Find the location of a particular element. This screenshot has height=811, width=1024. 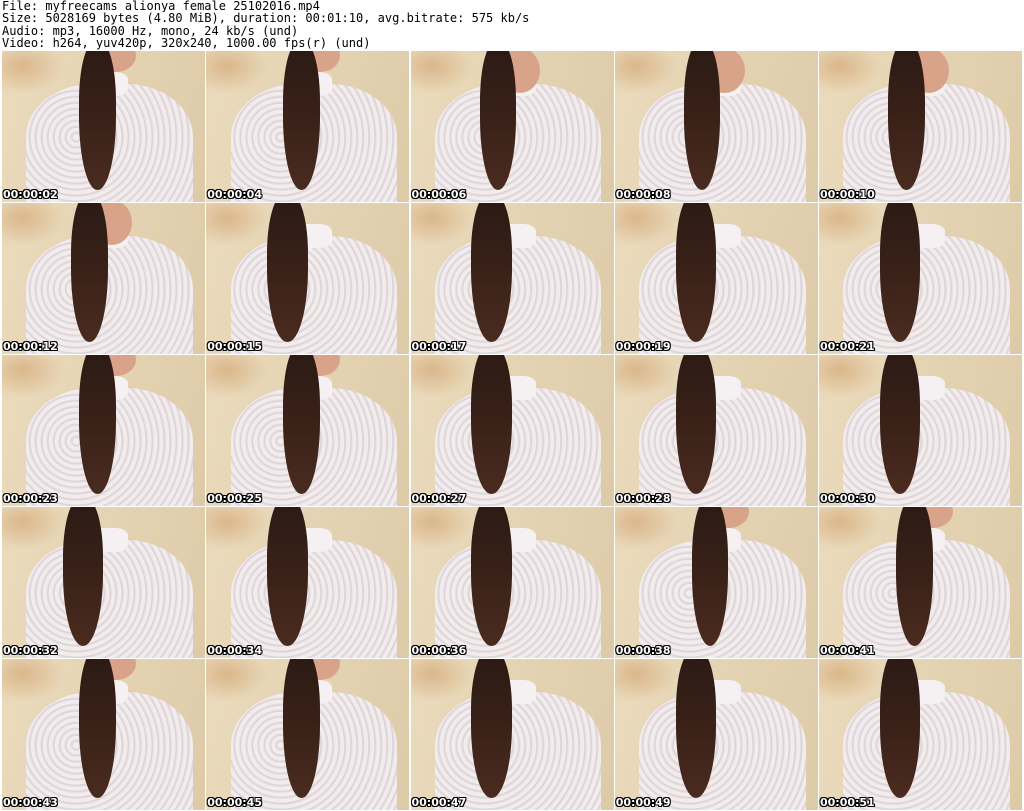

video-frame-thumbnail: 00:00:17 is located at coordinates (512, 278).